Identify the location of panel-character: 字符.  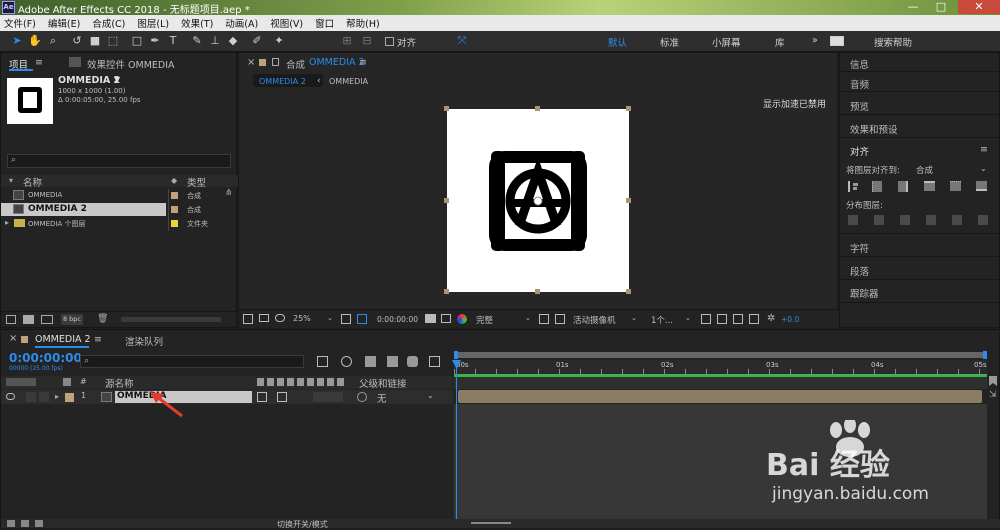
(859, 248).